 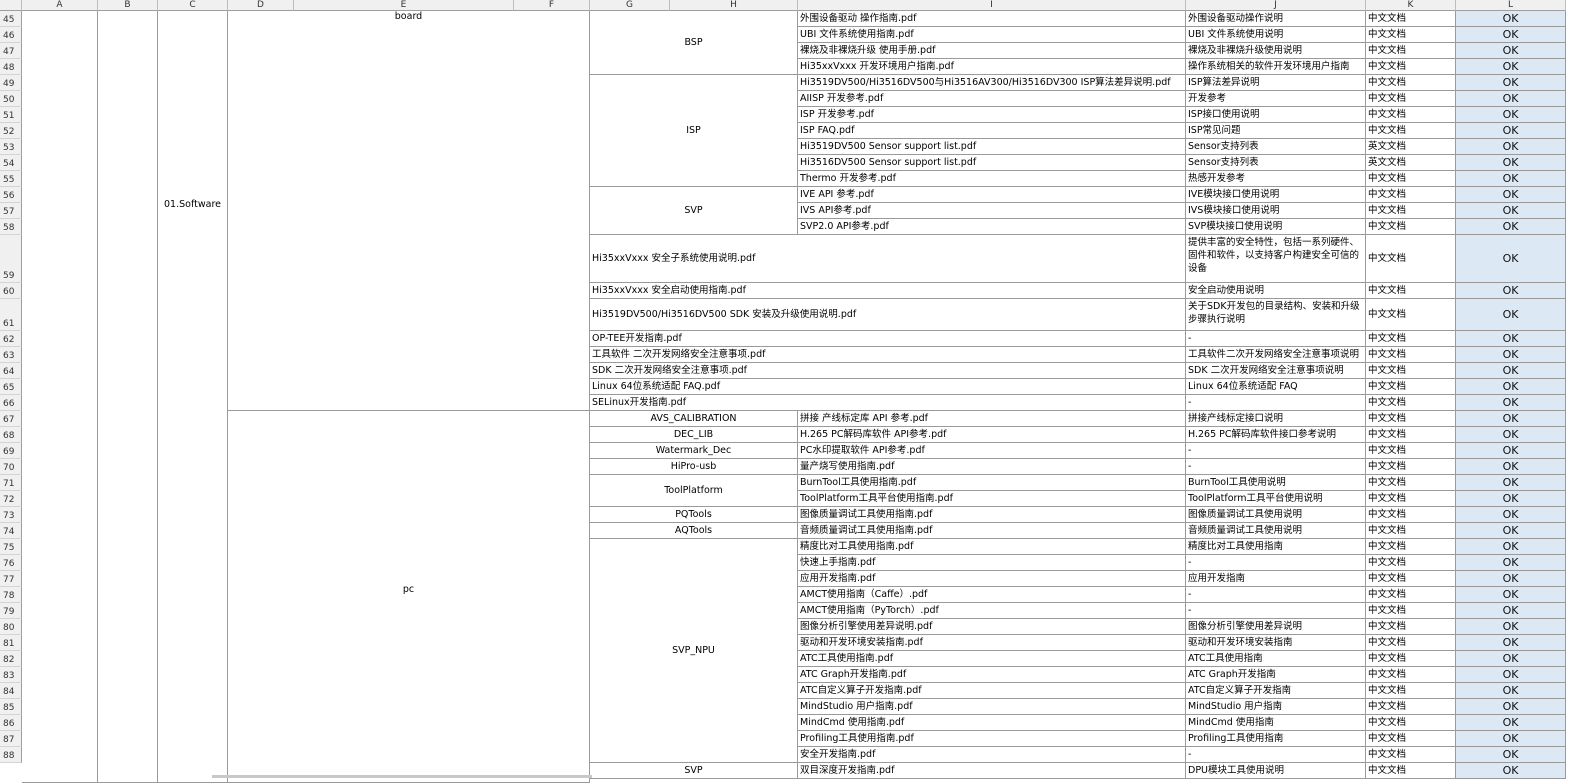 What do you see at coordinates (11, 675) in the screenshot?
I see `row-header: 83` at bounding box center [11, 675].